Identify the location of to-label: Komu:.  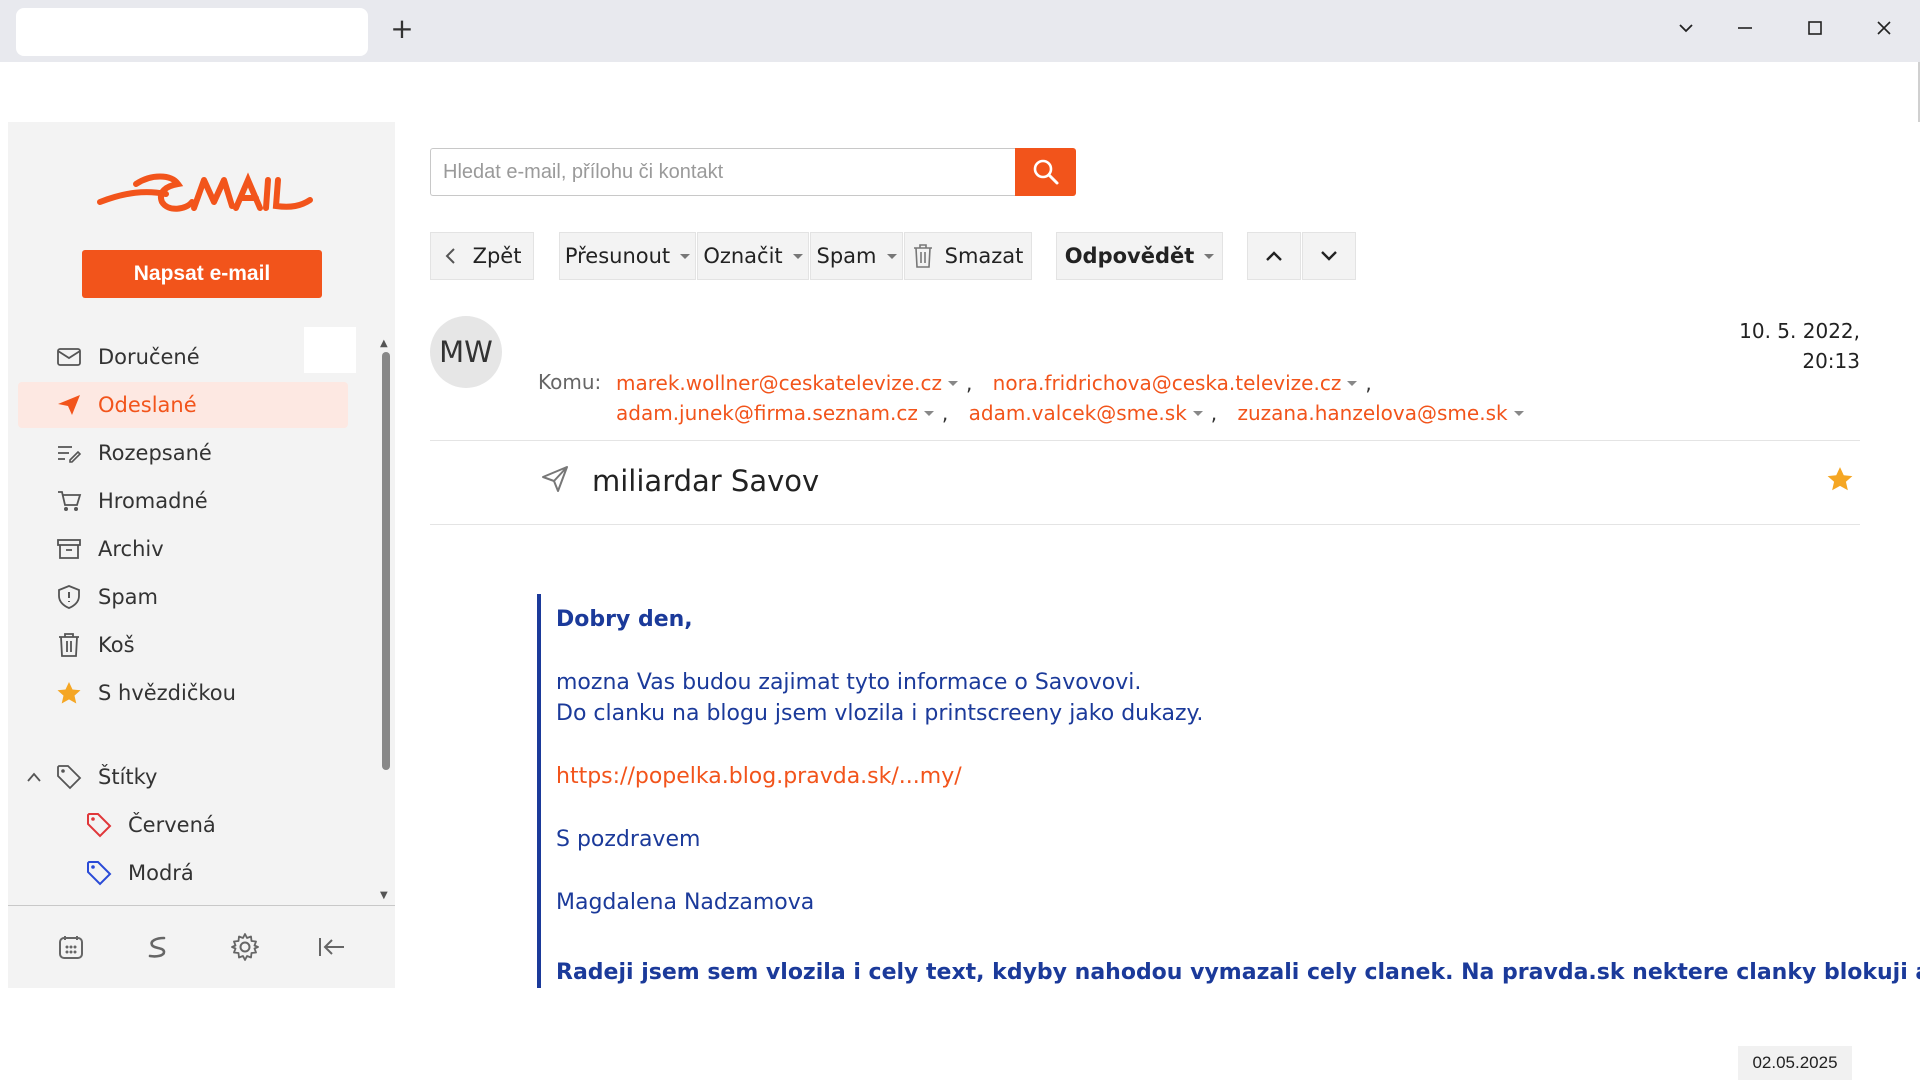
(570, 382).